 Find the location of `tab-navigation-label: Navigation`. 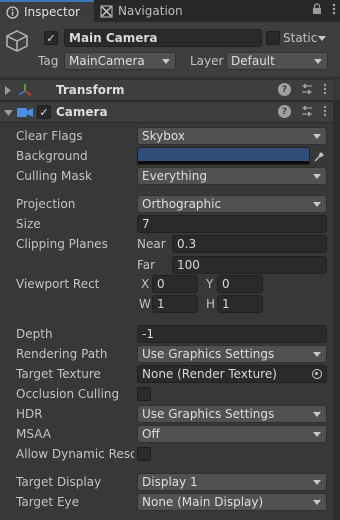

tab-navigation-label: Navigation is located at coordinates (150, 11).